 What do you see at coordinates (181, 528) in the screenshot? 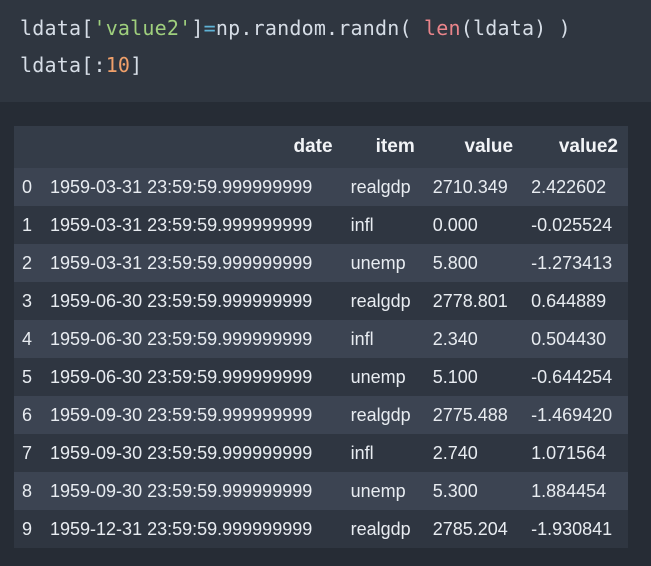
I see `cell-date: 1959-12-31 23:59:59.999999999` at bounding box center [181, 528].